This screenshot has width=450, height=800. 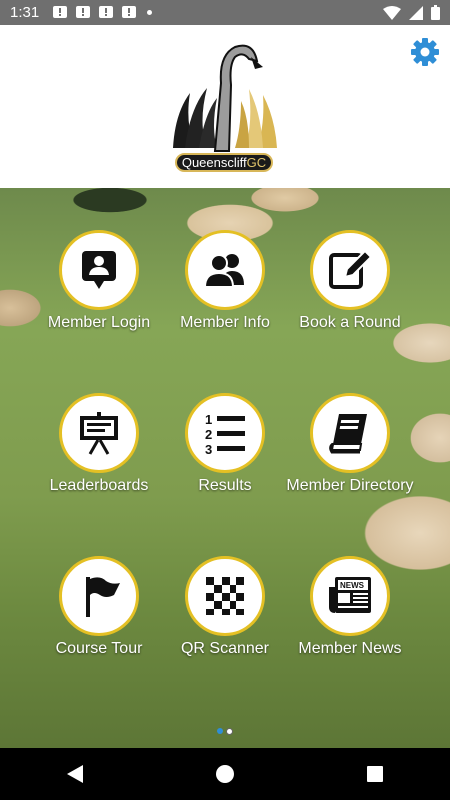 I want to click on tile-label: Member Directory, so click(x=350, y=485).